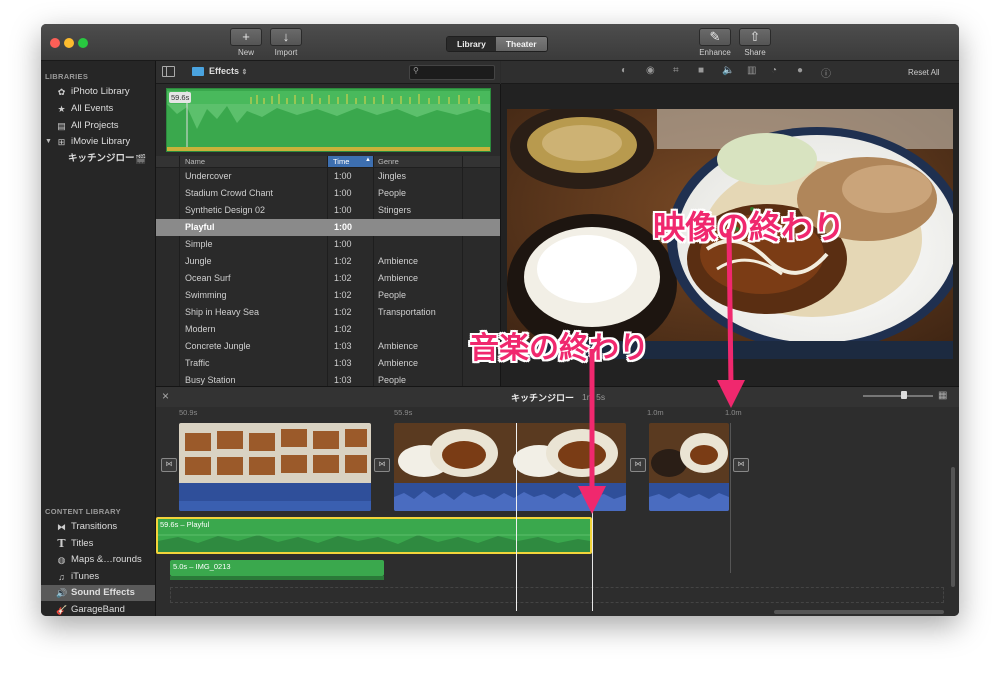  I want to click on sidebar-item-label: Maps &…rounds, so click(106, 559).